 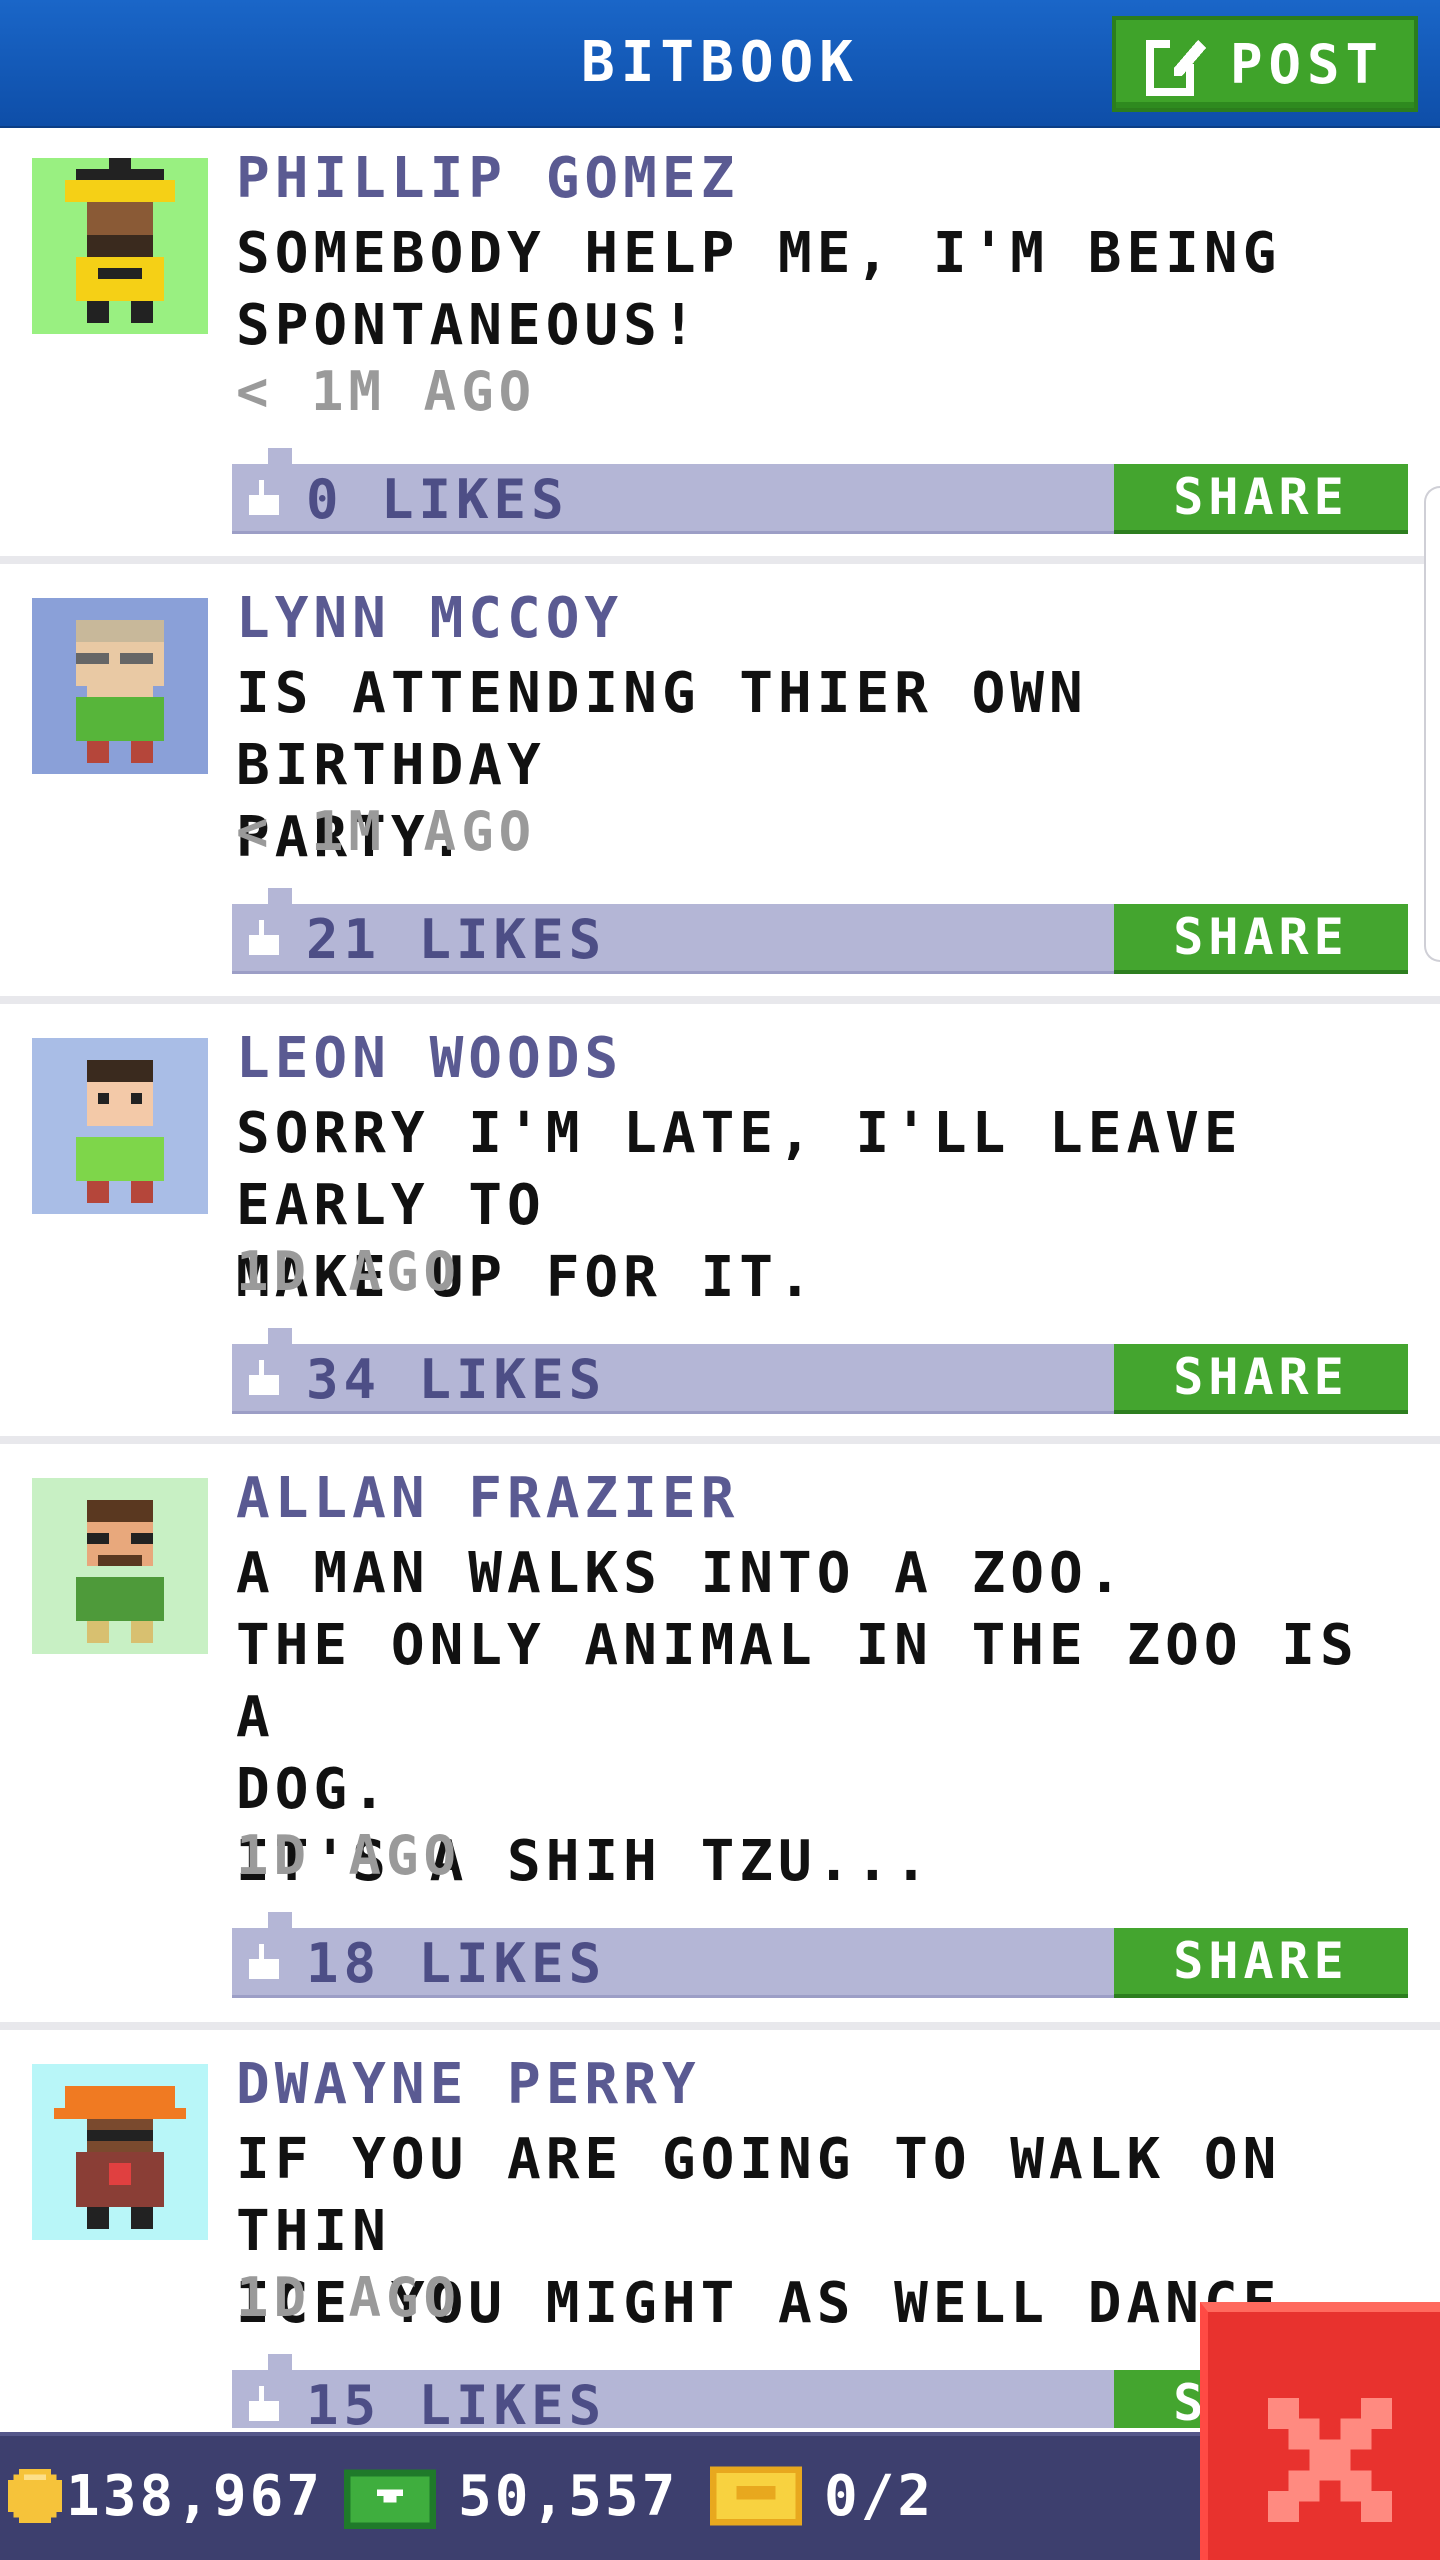 I want to click on coins-counter: 138,967, so click(x=165, y=2496).